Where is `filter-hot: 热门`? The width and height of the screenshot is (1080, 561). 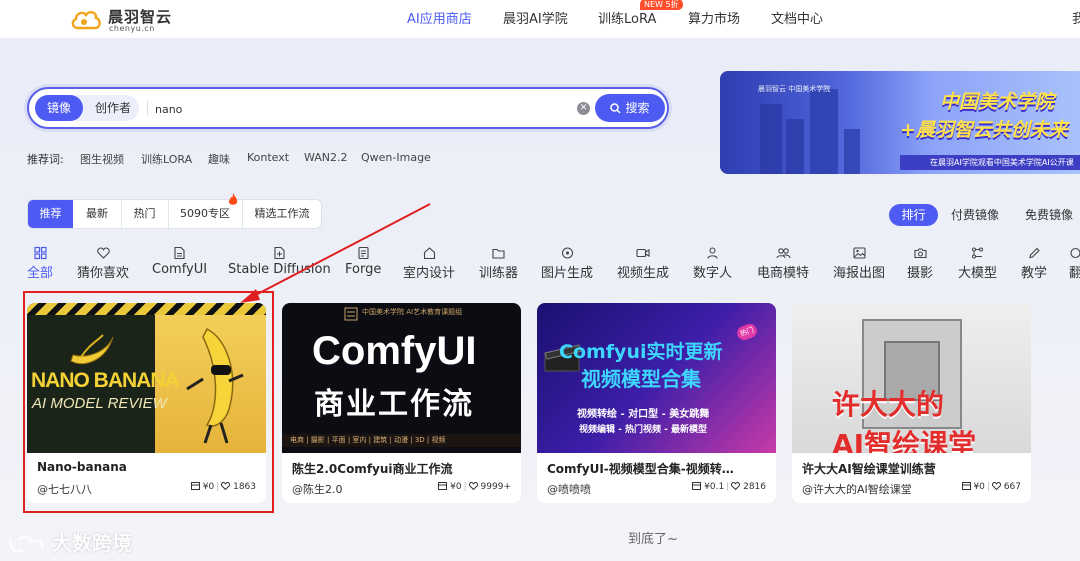
filter-hot: 热门 is located at coordinates (145, 214).